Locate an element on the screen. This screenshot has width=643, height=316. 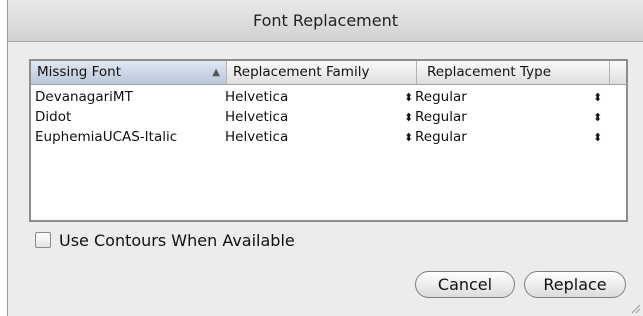
column-header-missing-font: Missing Font ▲ is located at coordinates (129, 72).